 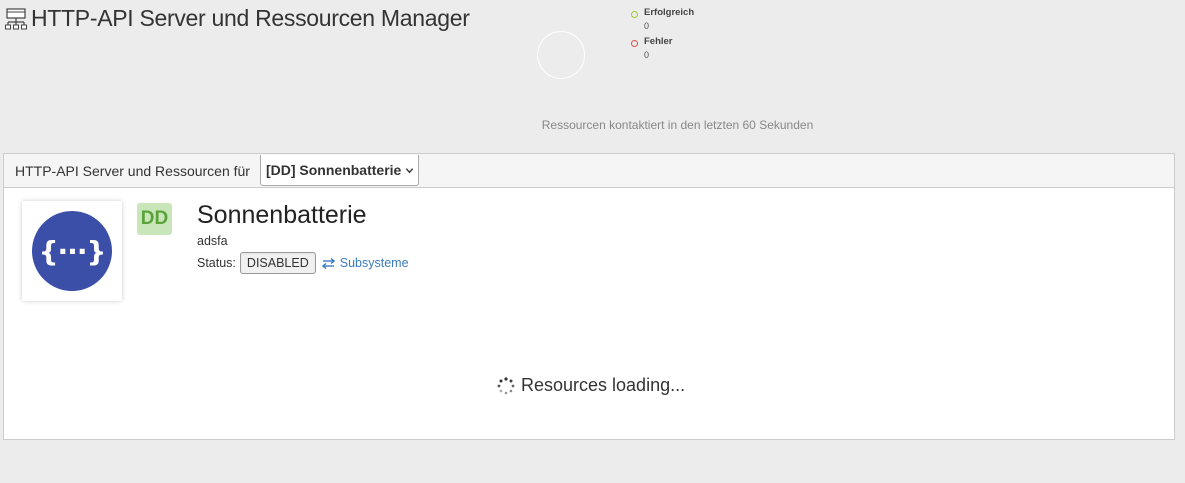 I want to click on legend-error-label: Fehler, so click(x=658, y=41).